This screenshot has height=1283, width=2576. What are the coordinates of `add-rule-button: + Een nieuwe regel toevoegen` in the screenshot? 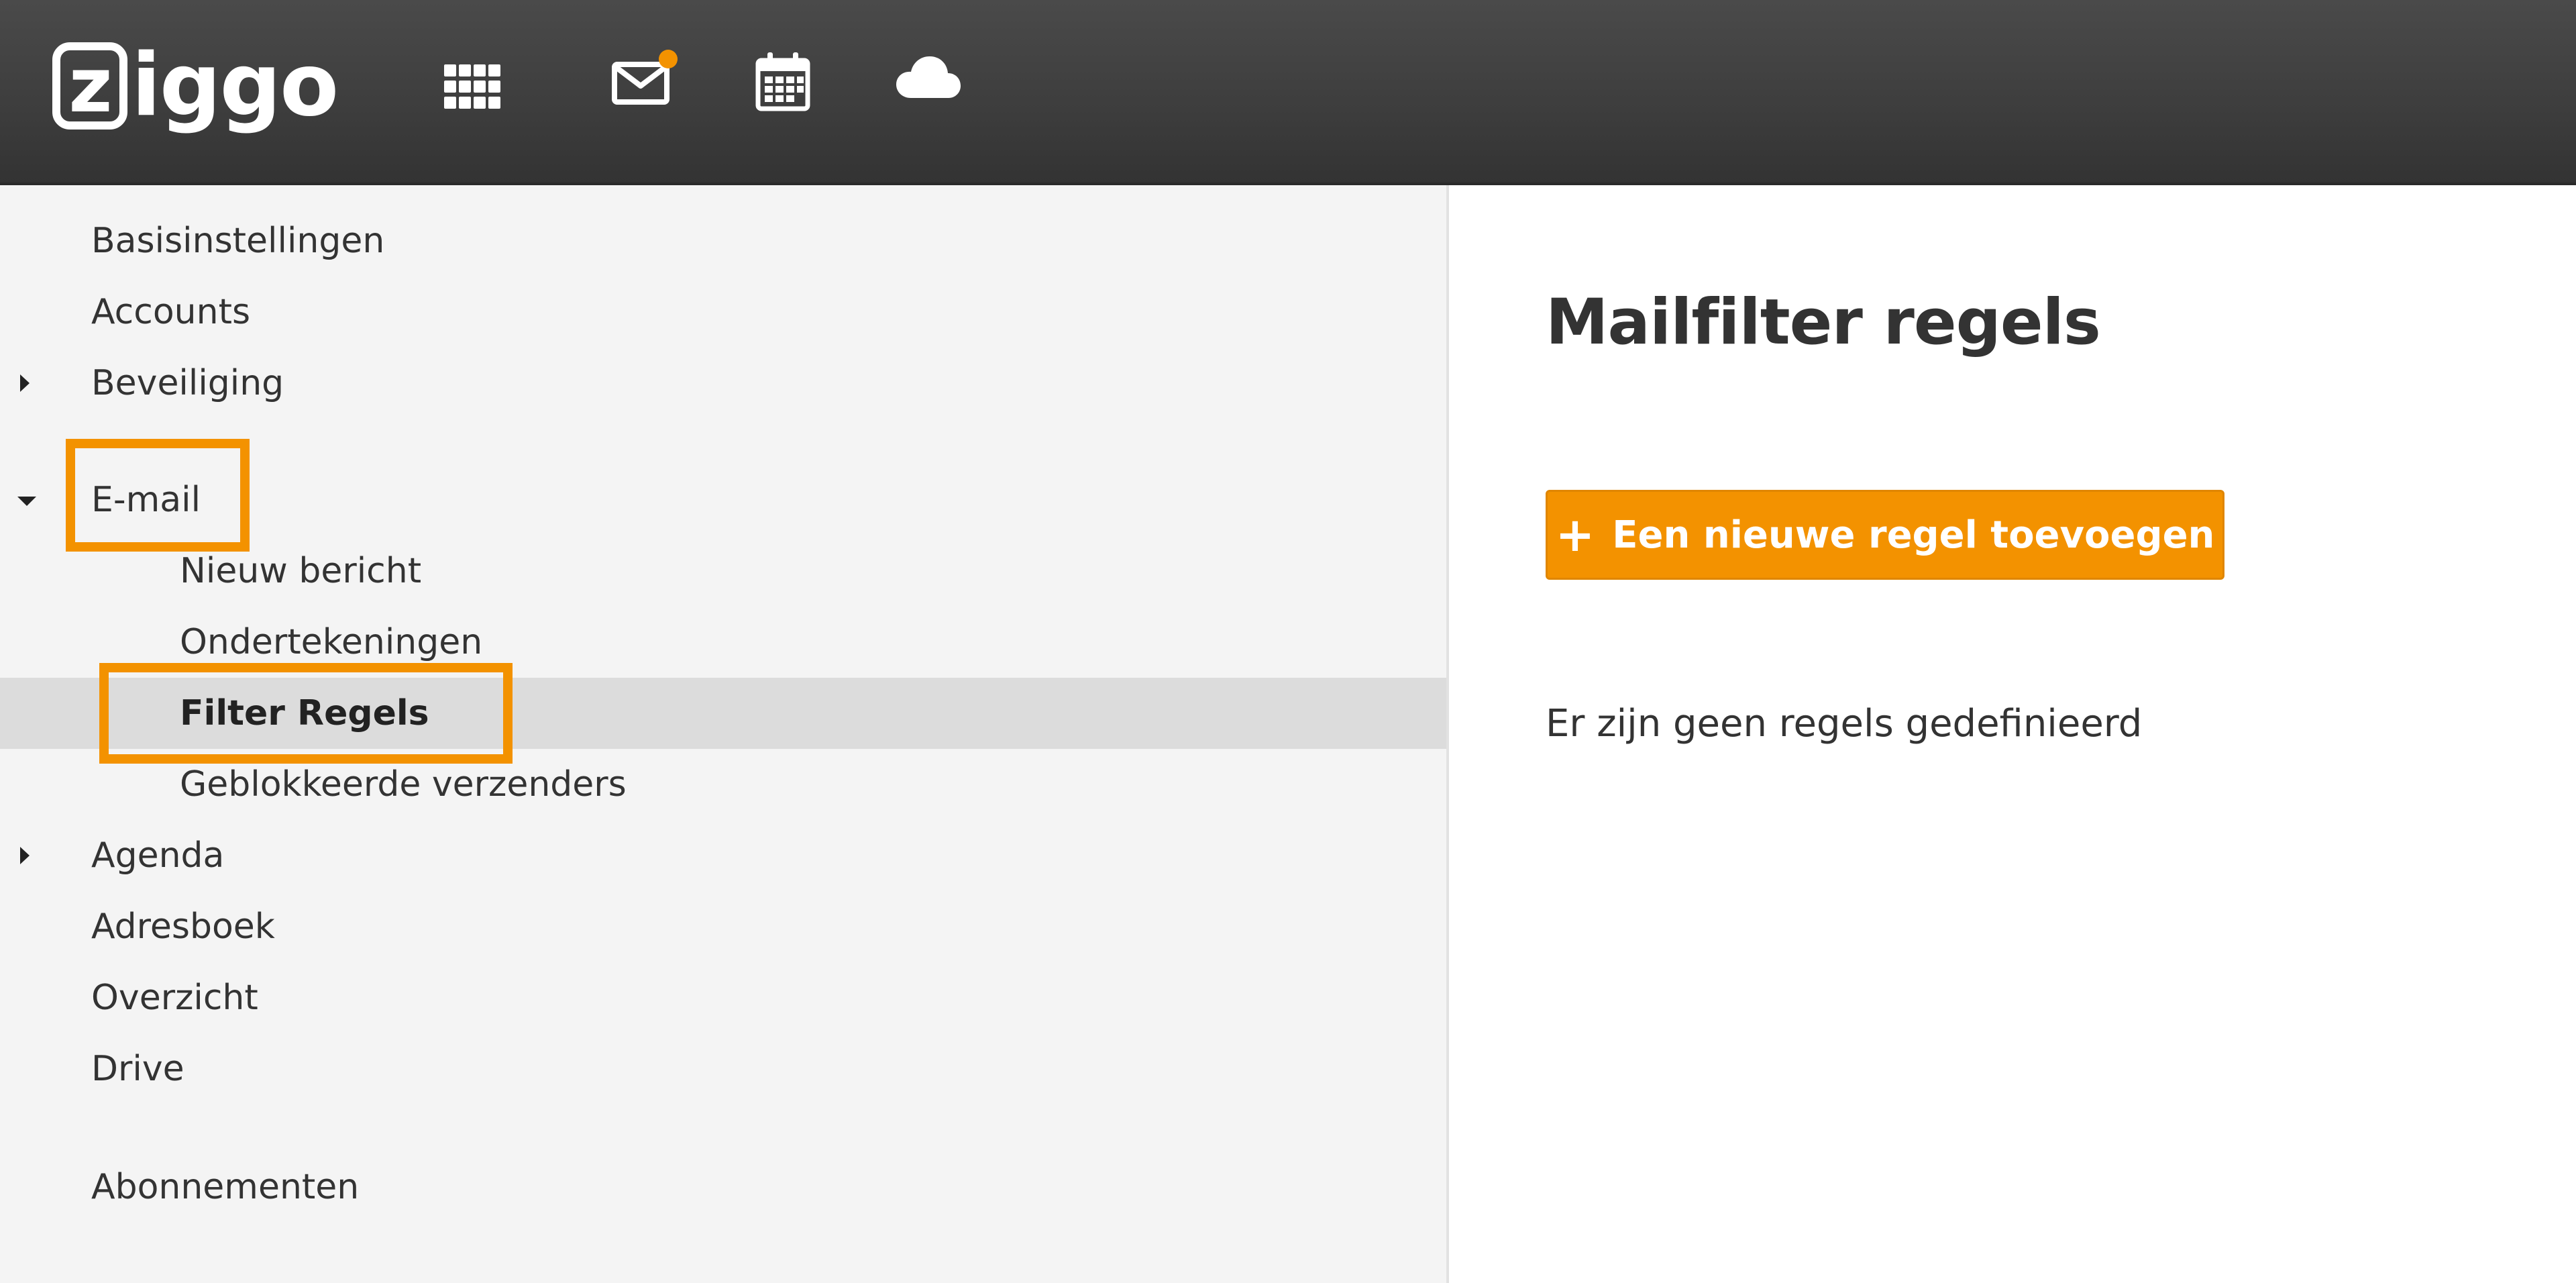 It's located at (1885, 535).